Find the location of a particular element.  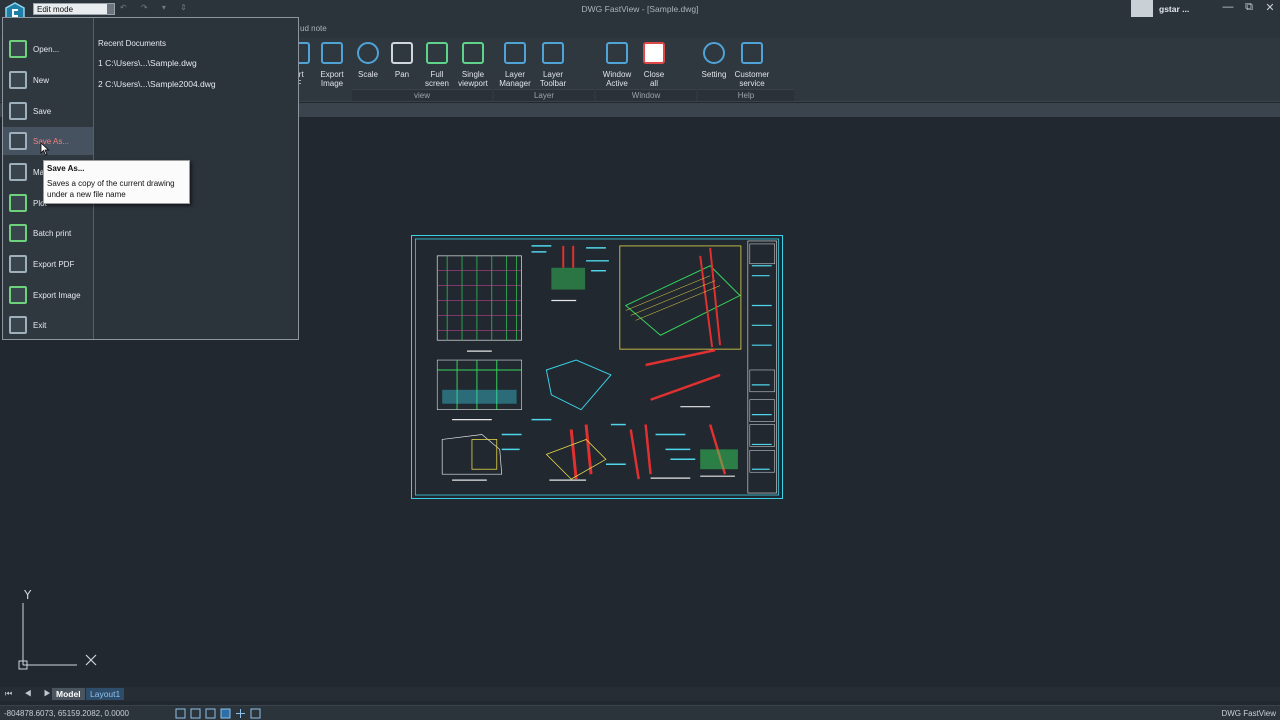

scale-button: Scale is located at coordinates (368, 60).